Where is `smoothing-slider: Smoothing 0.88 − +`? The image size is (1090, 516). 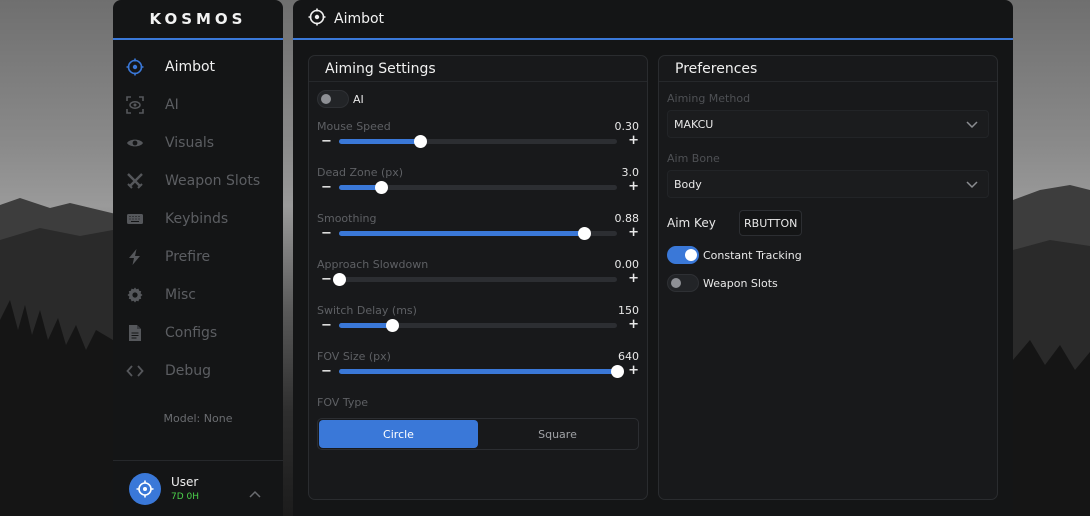 smoothing-slider: Smoothing 0.88 − + is located at coordinates (478, 232).